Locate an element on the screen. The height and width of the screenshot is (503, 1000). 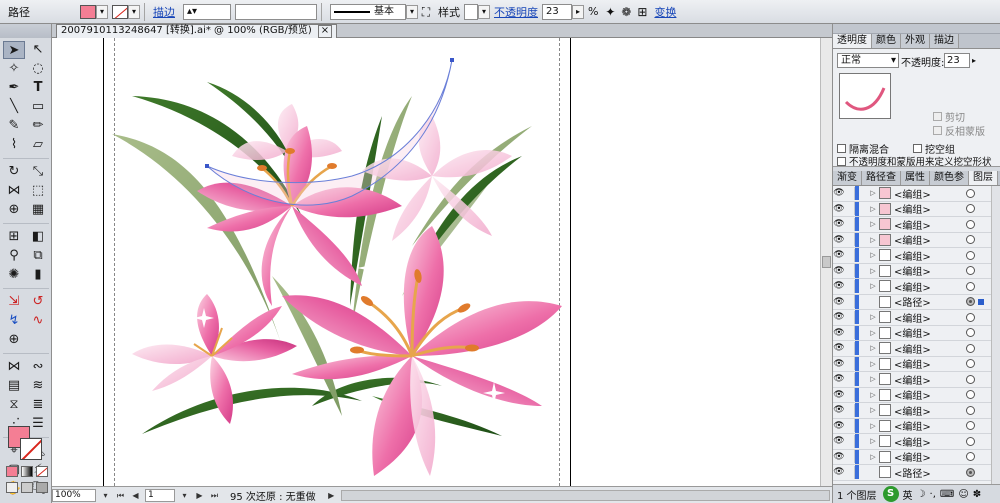
tab-layers: 图层 is located at coordinates (983, 178).